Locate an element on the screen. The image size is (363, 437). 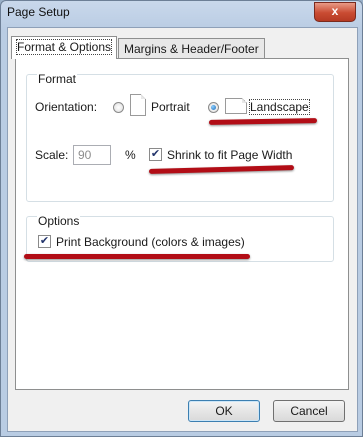
portrait-page-icon is located at coordinates (138, 105).